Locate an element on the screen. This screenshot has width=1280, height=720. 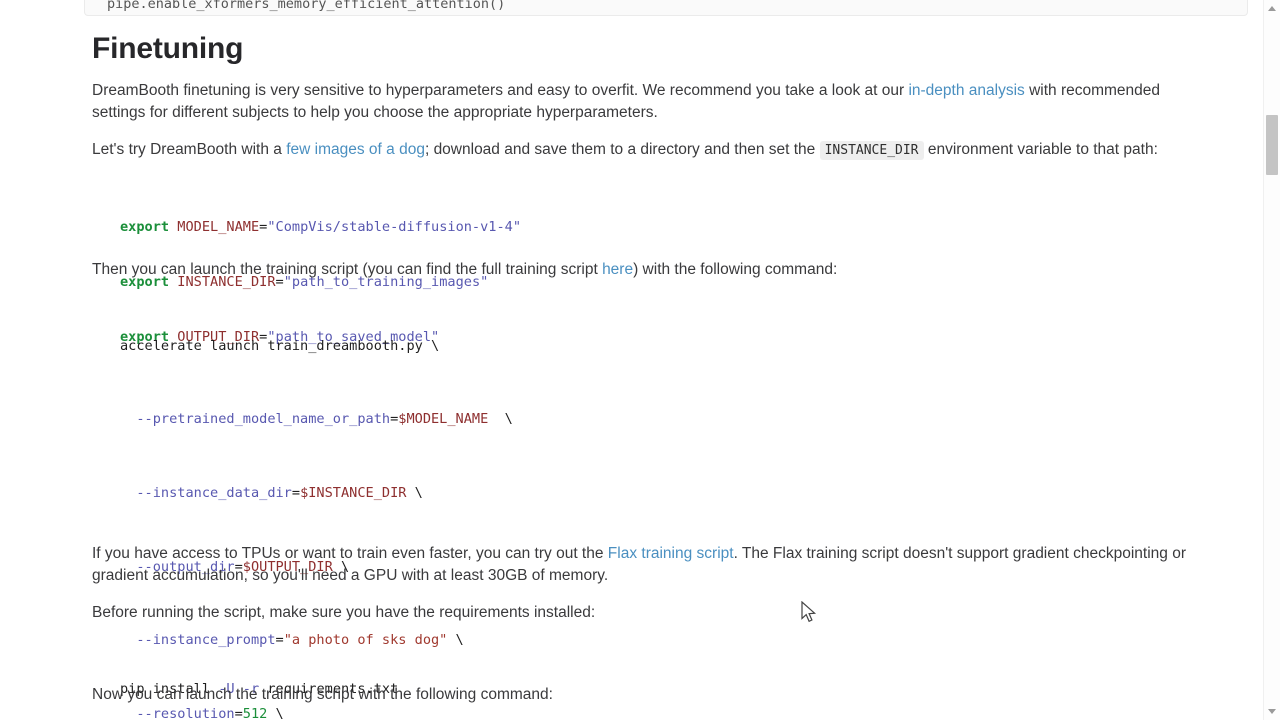
scroll-up-button is located at coordinates (1272, 8).